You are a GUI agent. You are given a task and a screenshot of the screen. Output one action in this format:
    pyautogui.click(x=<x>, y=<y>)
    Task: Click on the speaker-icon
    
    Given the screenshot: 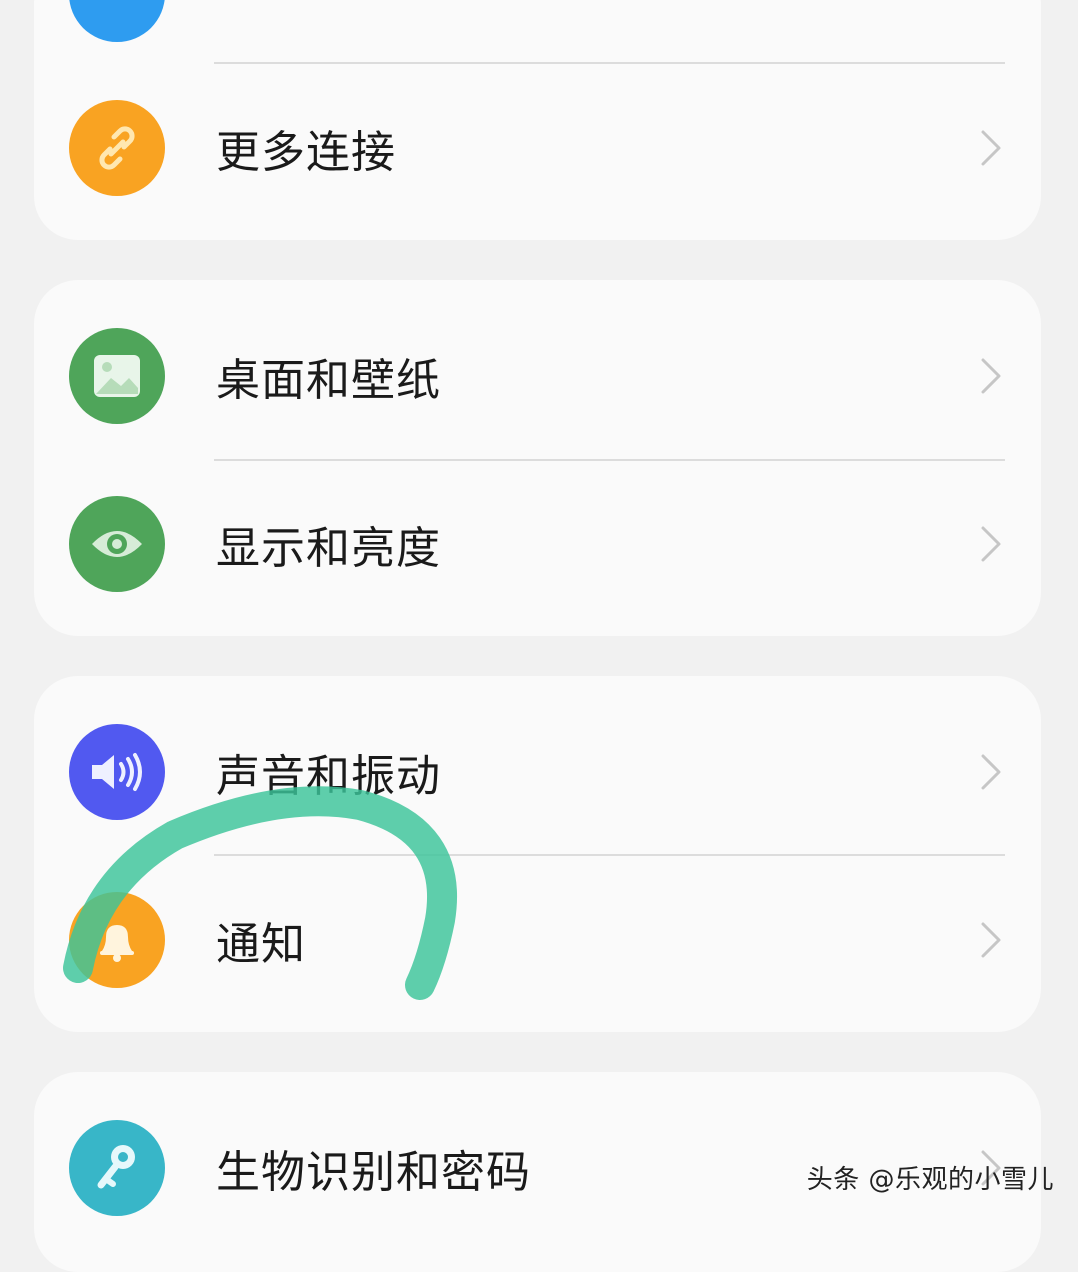 What is the action you would take?
    pyautogui.click(x=117, y=772)
    